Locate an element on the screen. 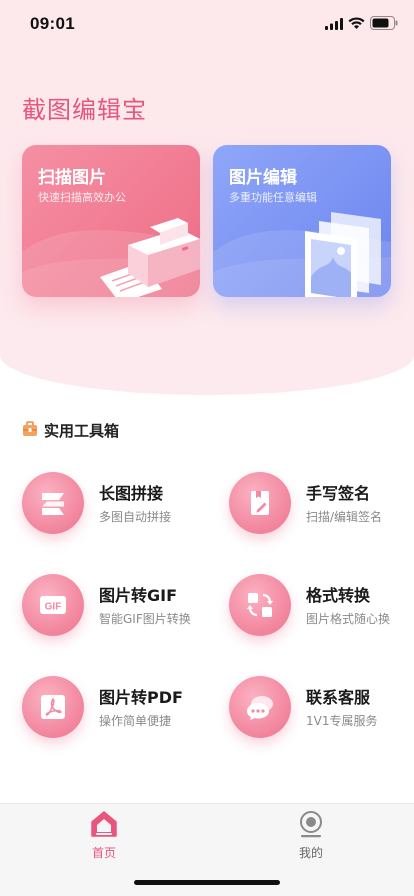 This screenshot has height=896, width=414. edit-image-card: 图片编辑 多重功能任意编辑 is located at coordinates (302, 221).